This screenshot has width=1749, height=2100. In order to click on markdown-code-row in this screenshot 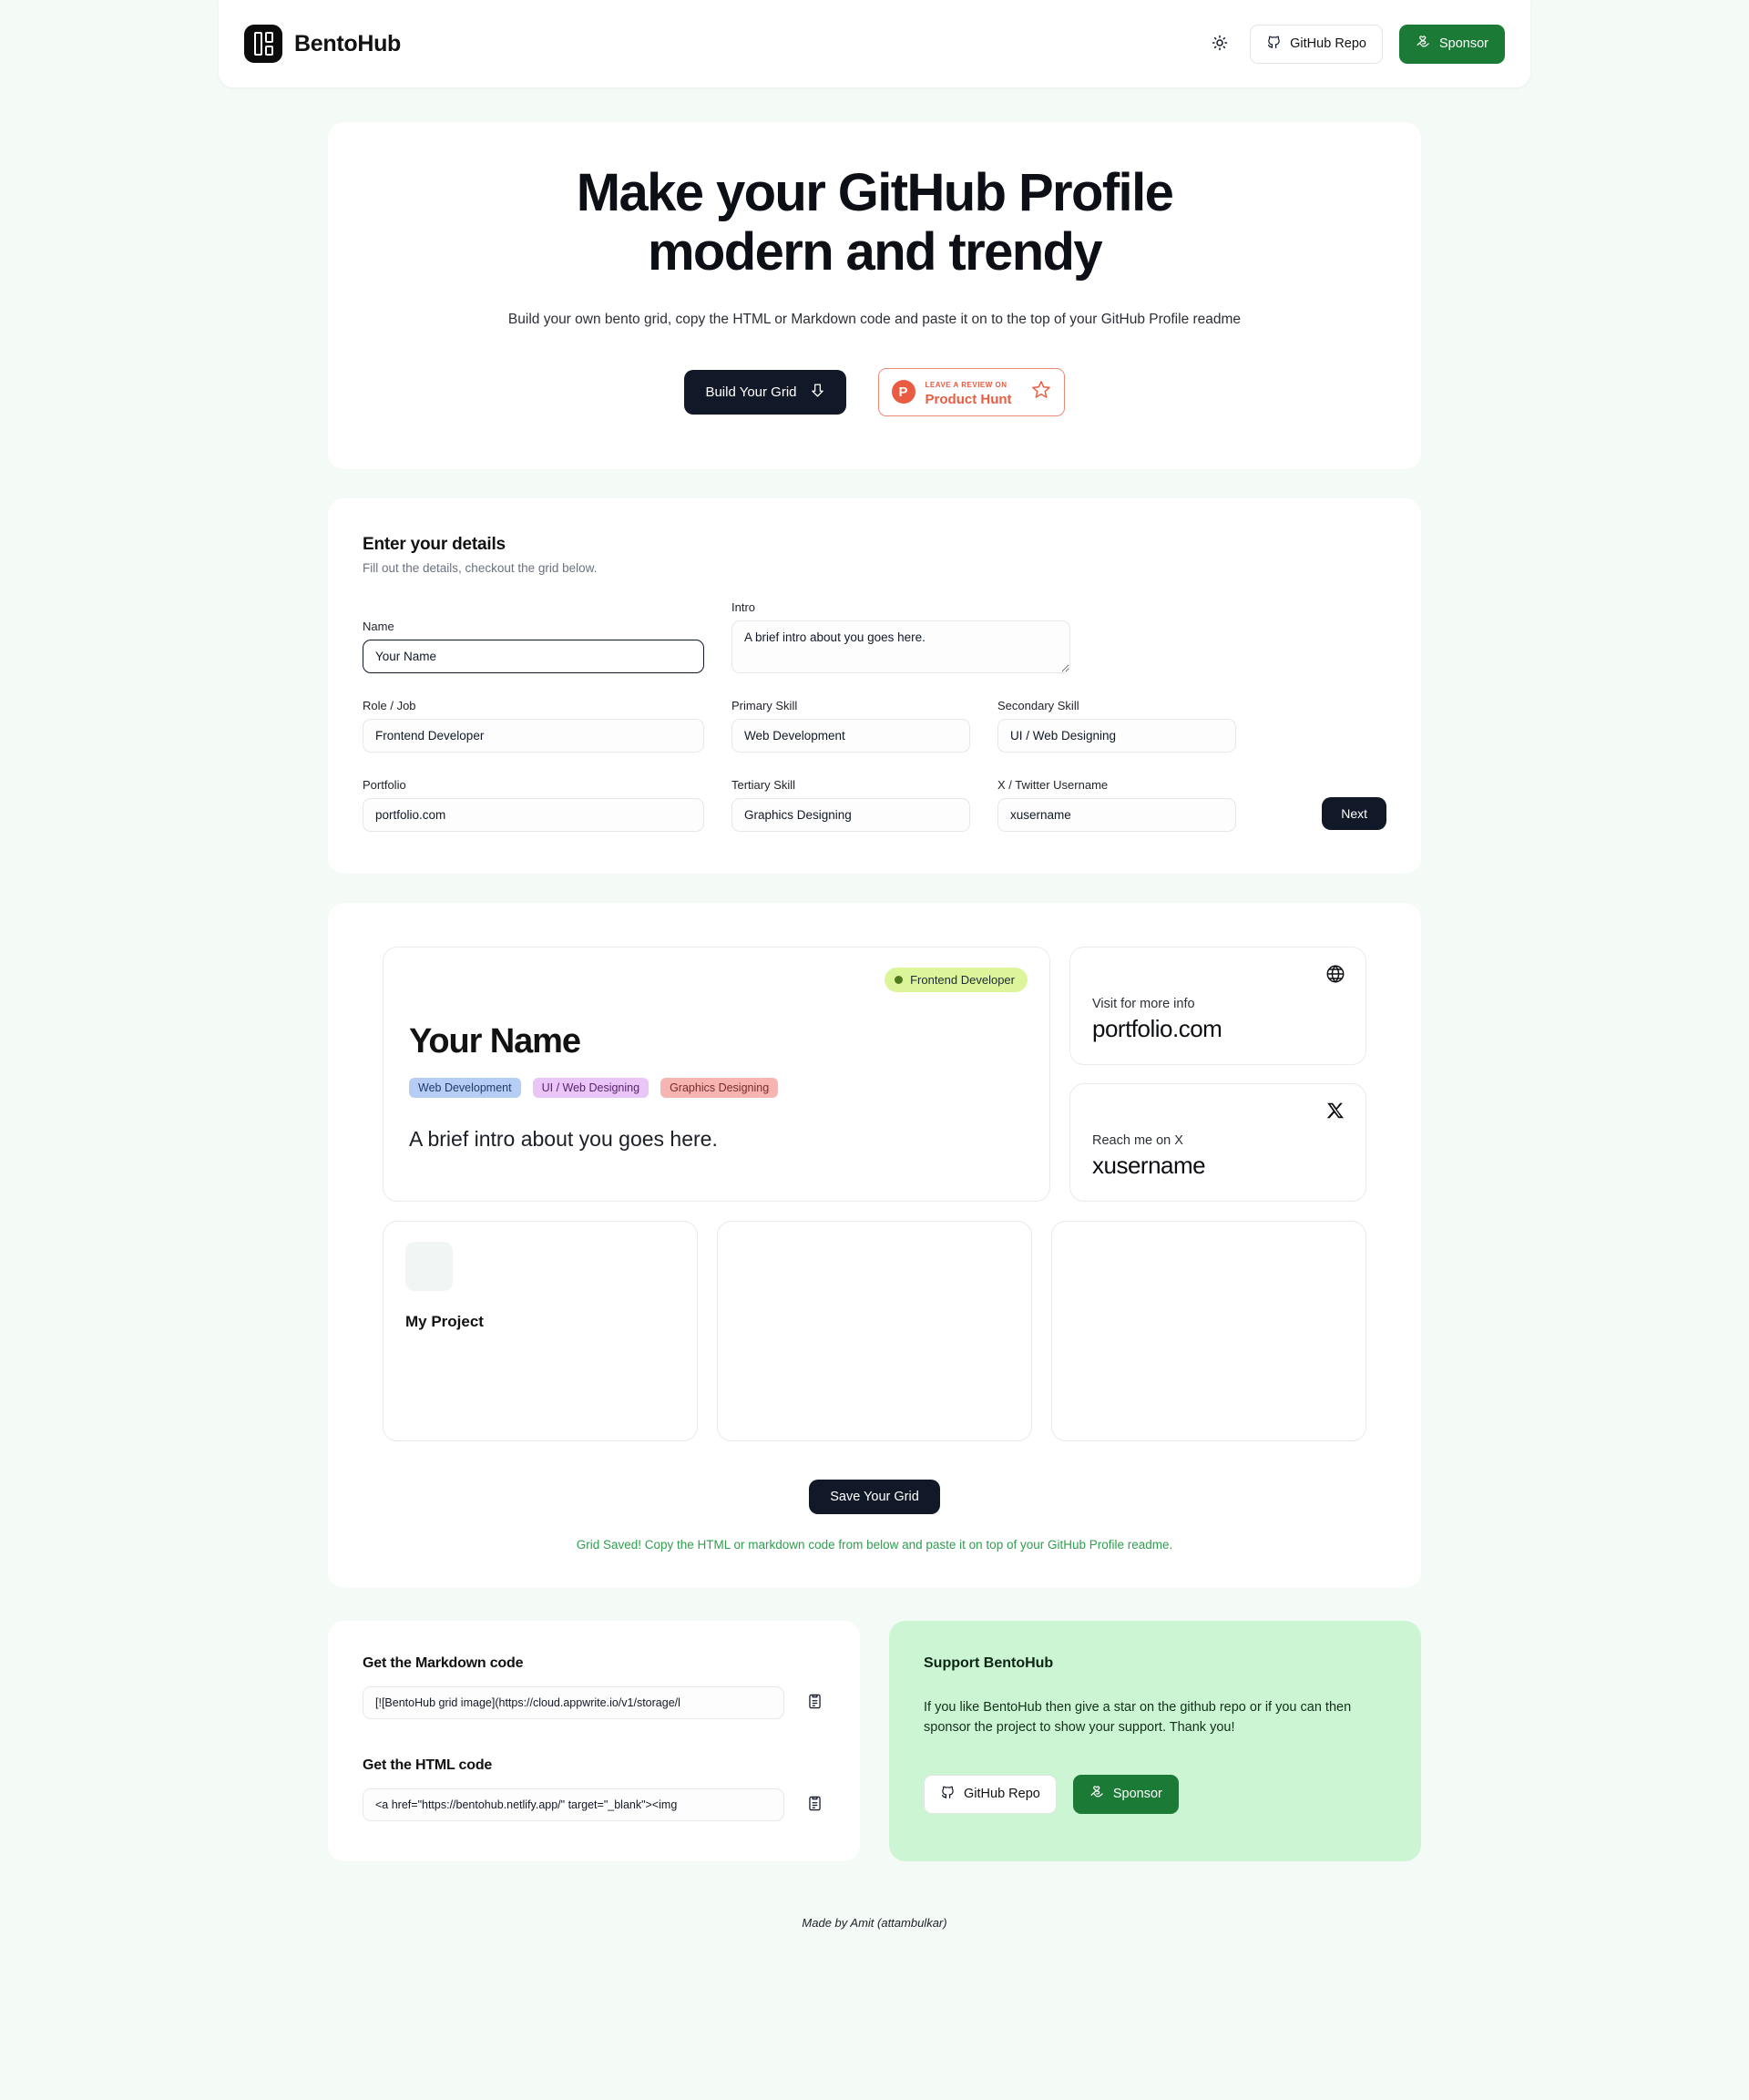, I will do `click(594, 1702)`.